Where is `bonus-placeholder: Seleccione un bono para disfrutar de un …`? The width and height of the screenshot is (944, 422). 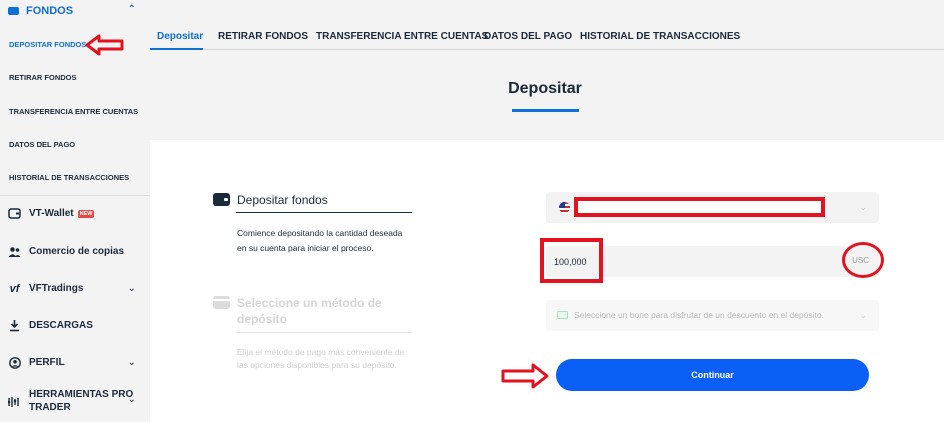
bonus-placeholder: Seleccione un bono para disfrutar de un … is located at coordinates (699, 315).